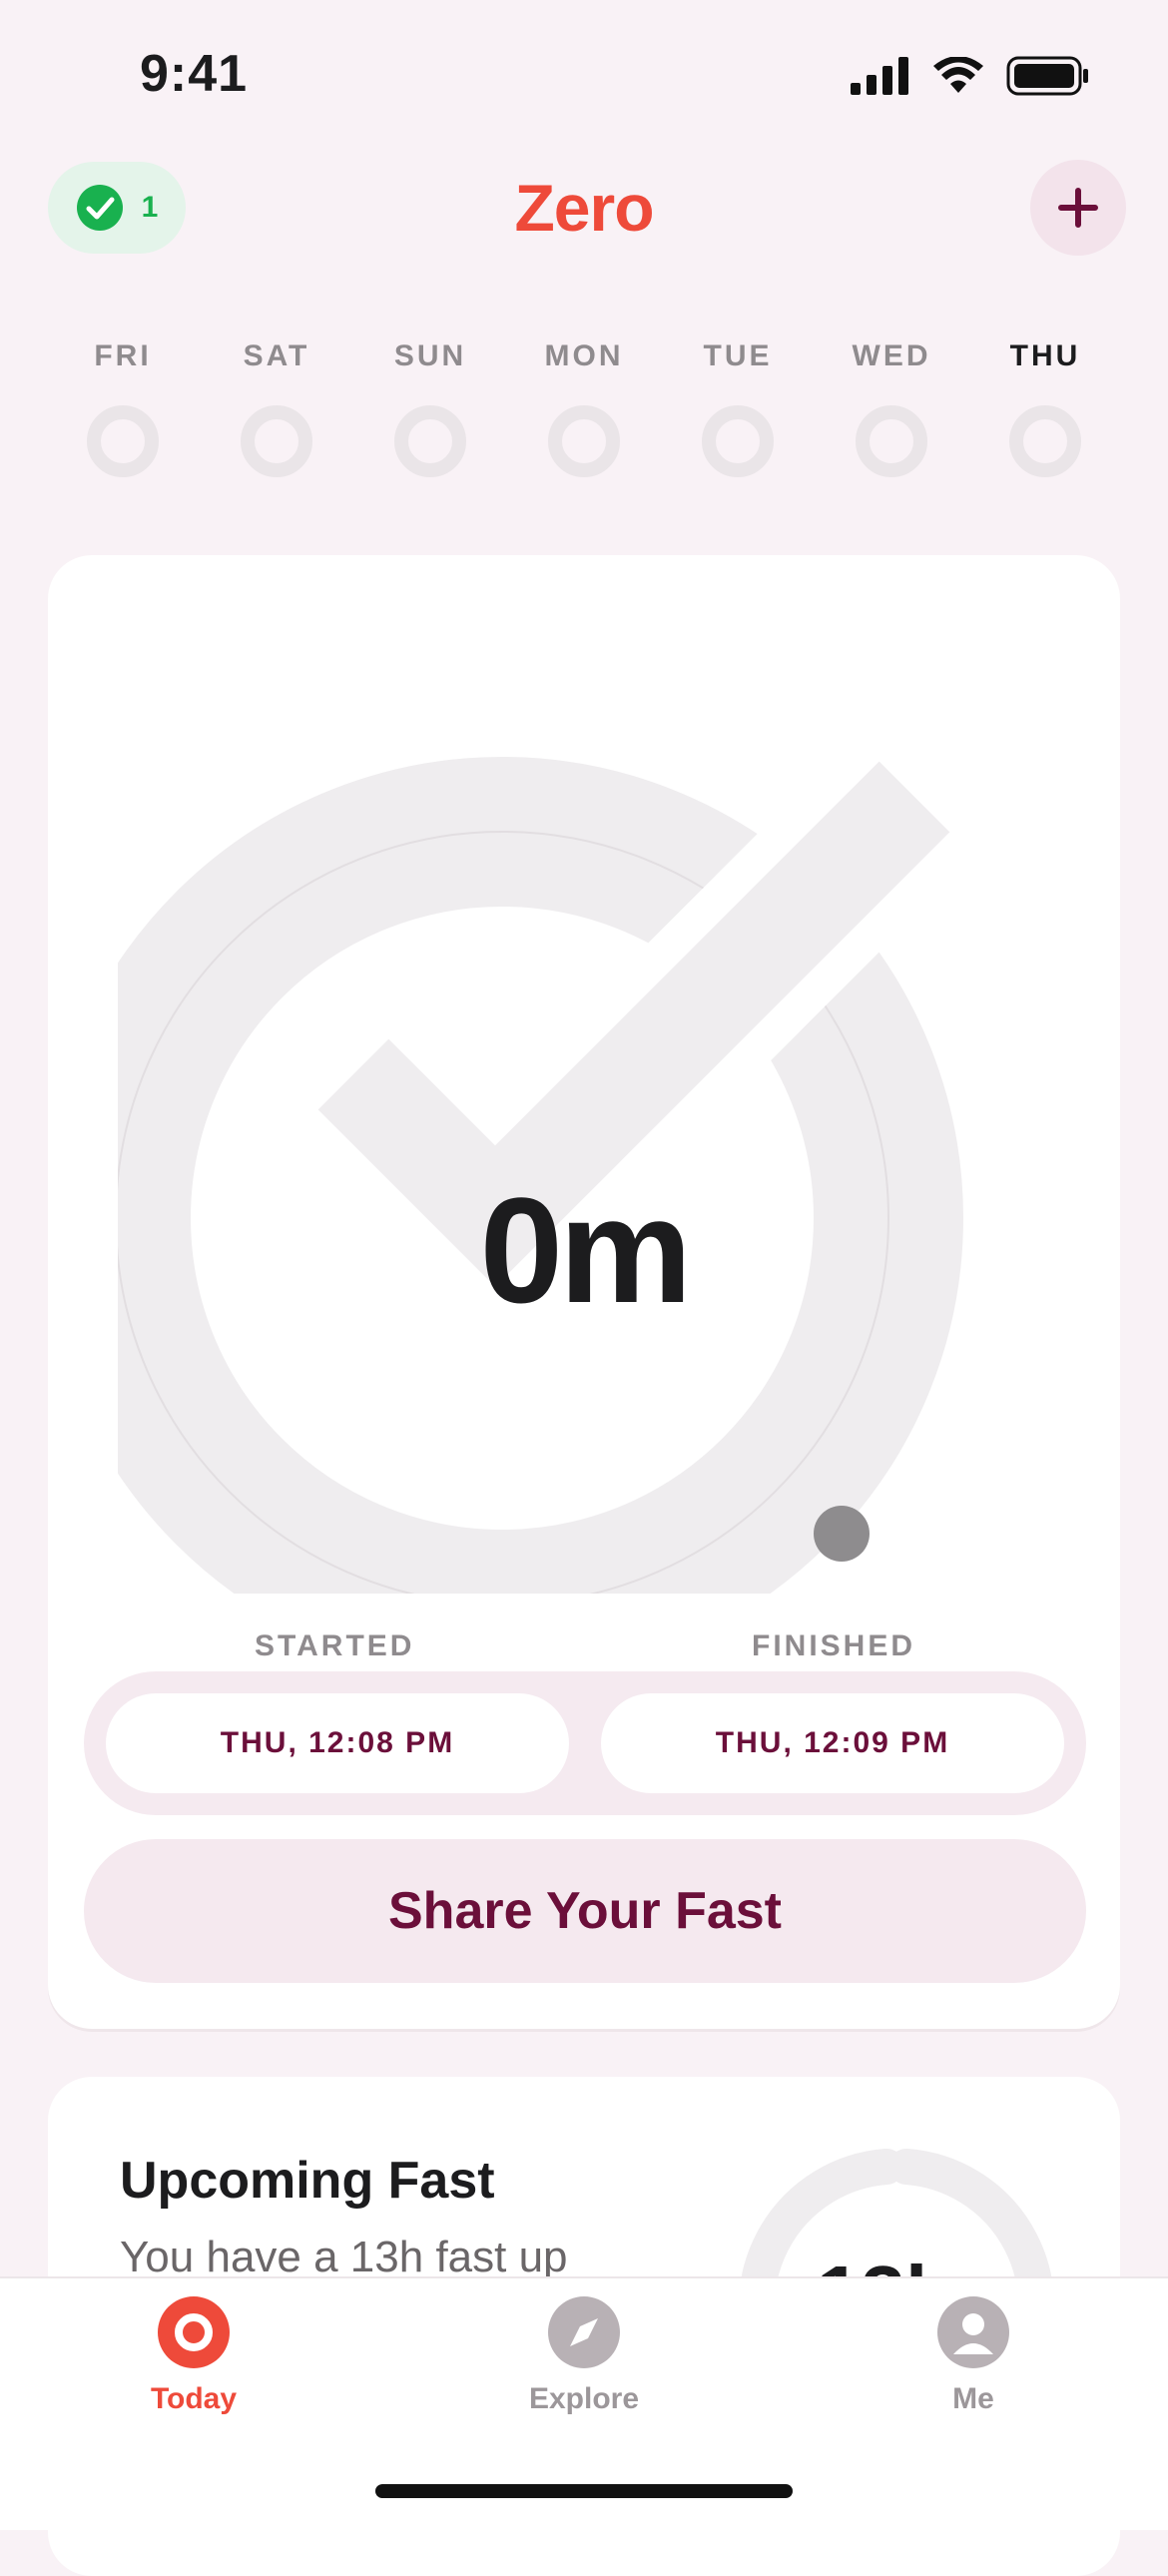 The height and width of the screenshot is (2576, 1168). I want to click on upcoming-description: You have a 13h fast up, so click(344, 2257).